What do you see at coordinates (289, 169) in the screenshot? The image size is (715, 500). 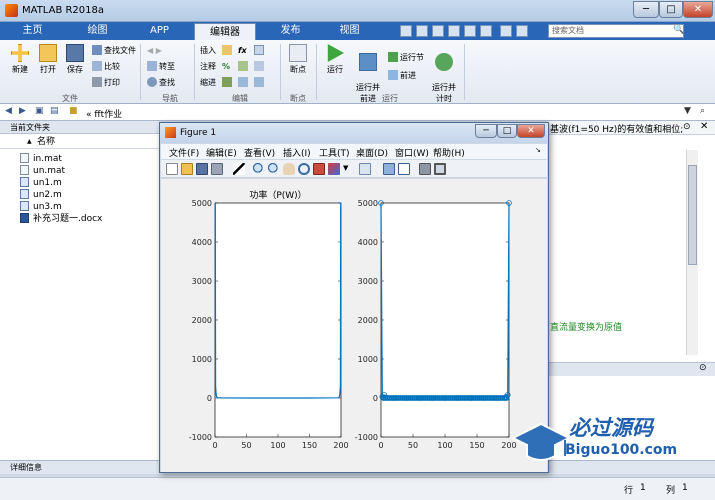 I see `pan-hand-icon` at bounding box center [289, 169].